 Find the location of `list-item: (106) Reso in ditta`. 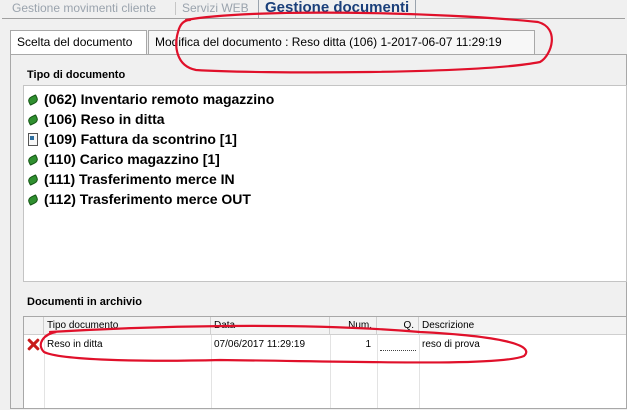

list-item: (106) Reso in ditta is located at coordinates (95, 119).